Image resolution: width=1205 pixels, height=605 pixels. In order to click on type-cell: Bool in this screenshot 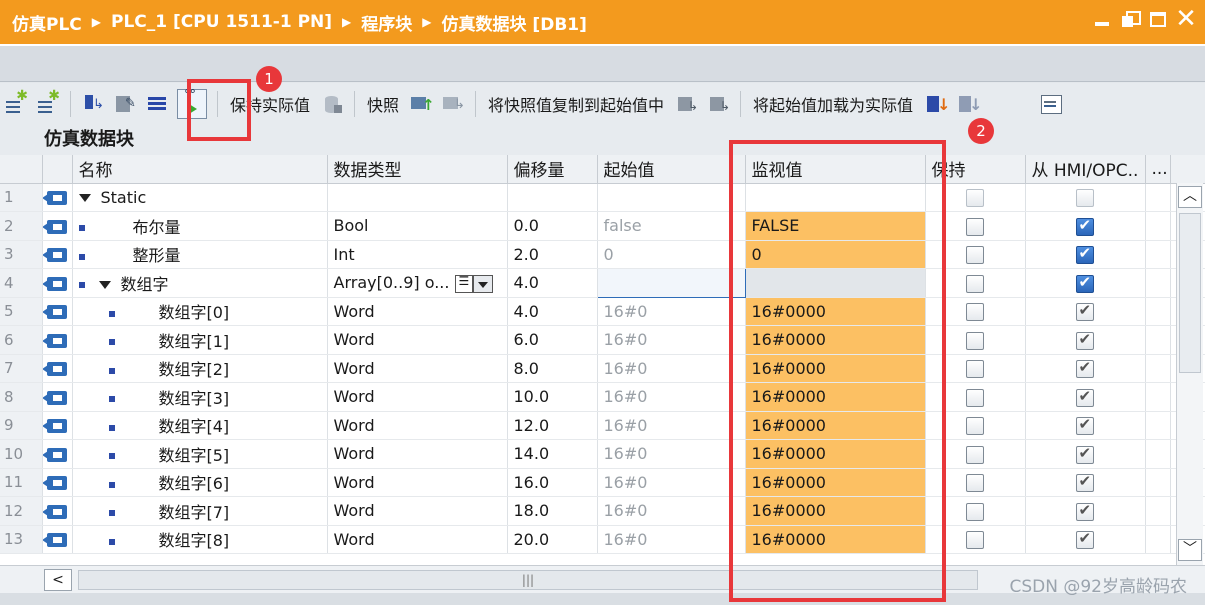, I will do `click(417, 226)`.